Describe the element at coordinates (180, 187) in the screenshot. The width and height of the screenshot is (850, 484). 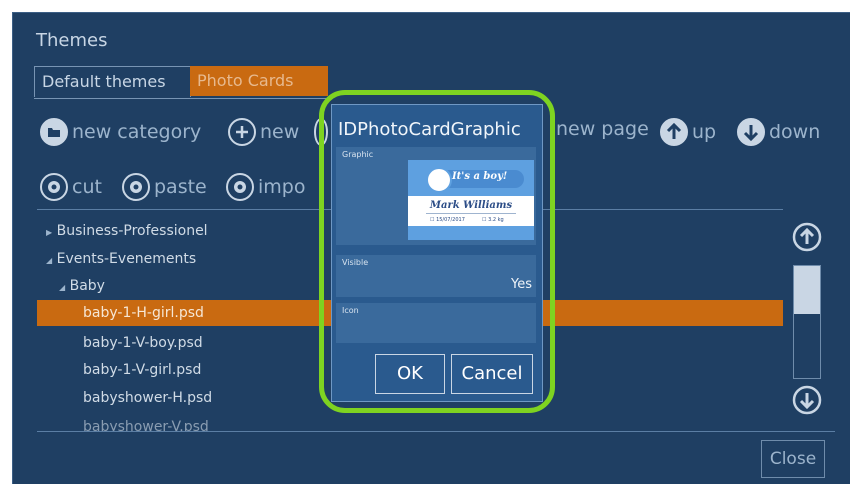
I see `paste-label: paste` at that location.